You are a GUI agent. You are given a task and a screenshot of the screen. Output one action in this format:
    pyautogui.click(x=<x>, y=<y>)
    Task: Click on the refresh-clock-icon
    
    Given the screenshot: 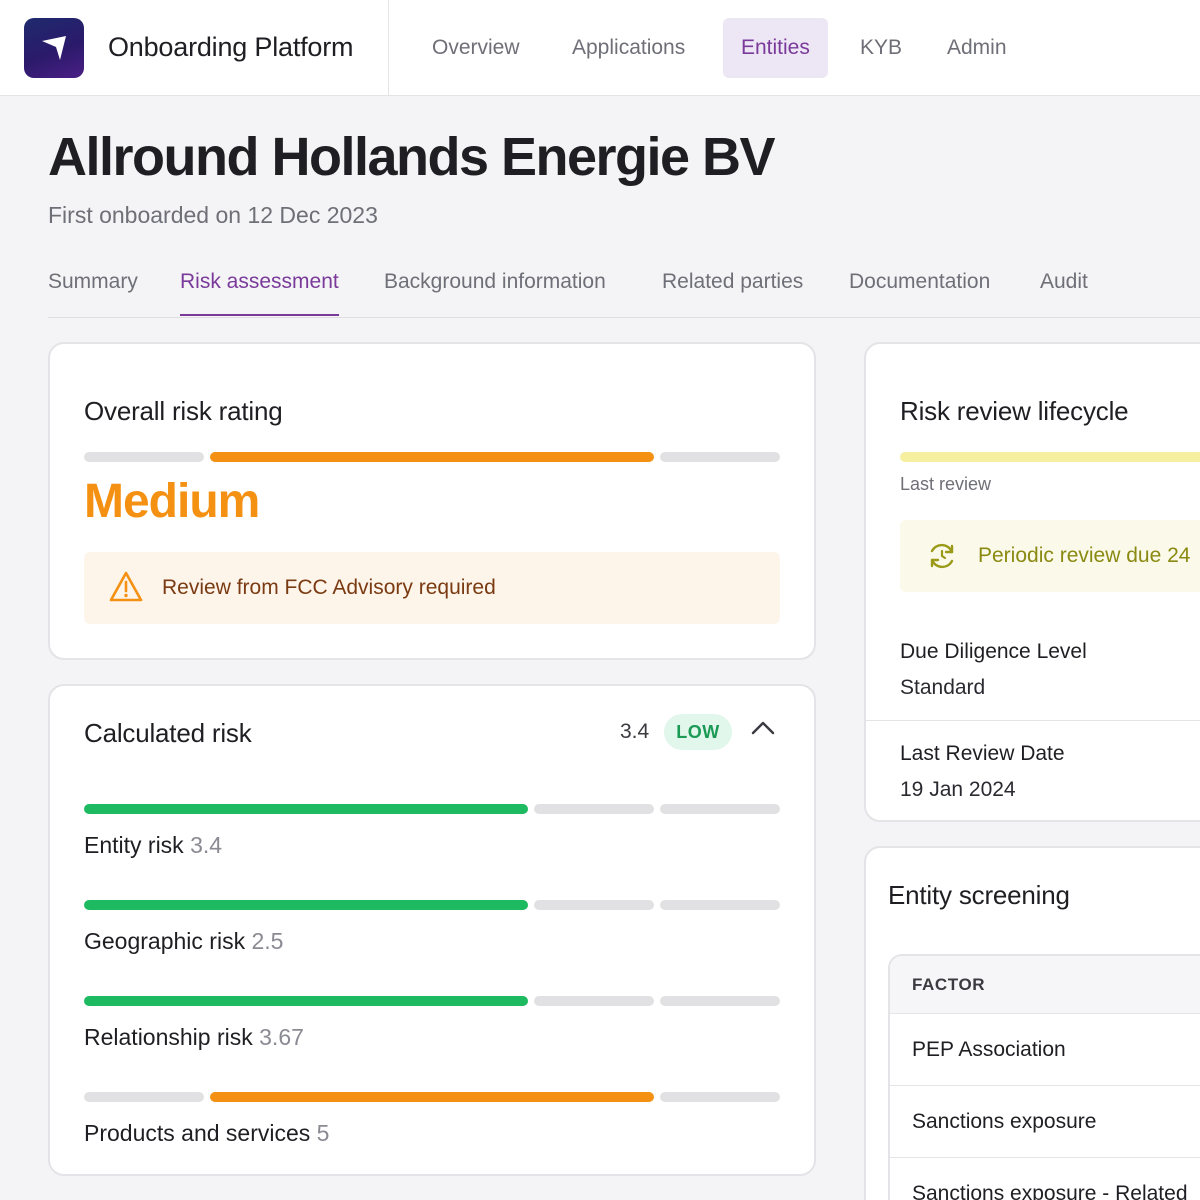 What is the action you would take?
    pyautogui.click(x=942, y=556)
    